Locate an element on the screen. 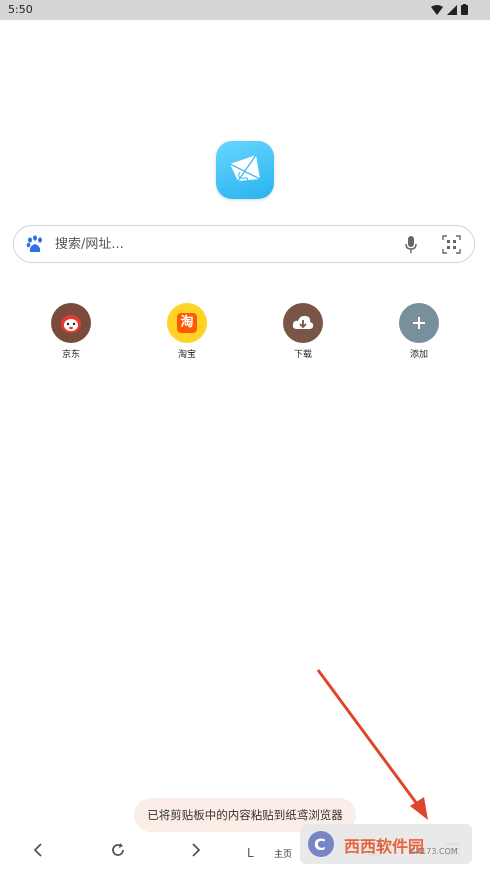 The width and height of the screenshot is (490, 871). shortcut-label: 京东 is located at coordinates (70, 355).